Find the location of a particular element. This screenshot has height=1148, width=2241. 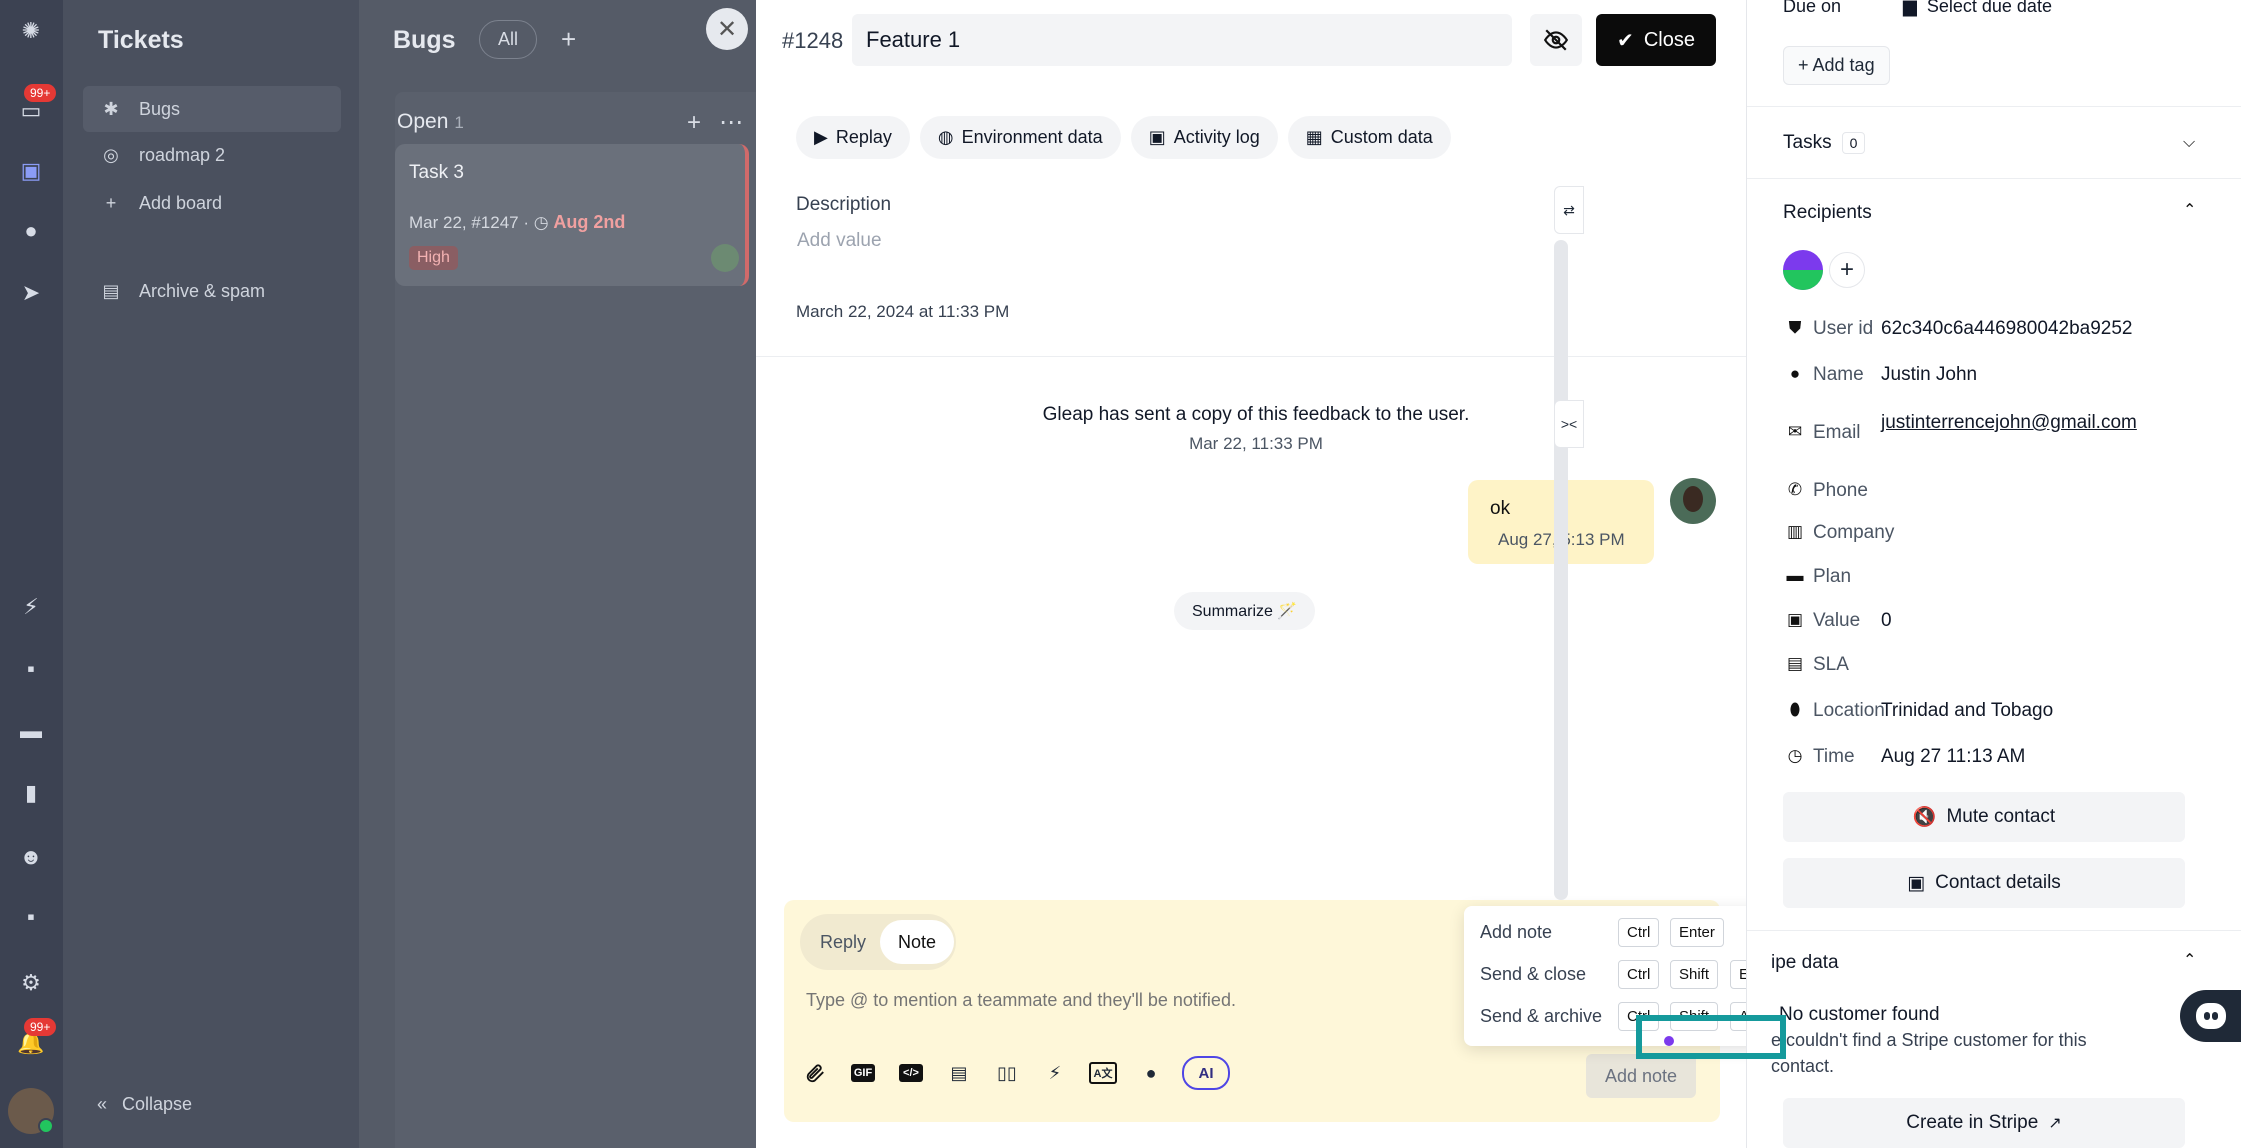

attr-label: Location is located at coordinates (1849, 710).